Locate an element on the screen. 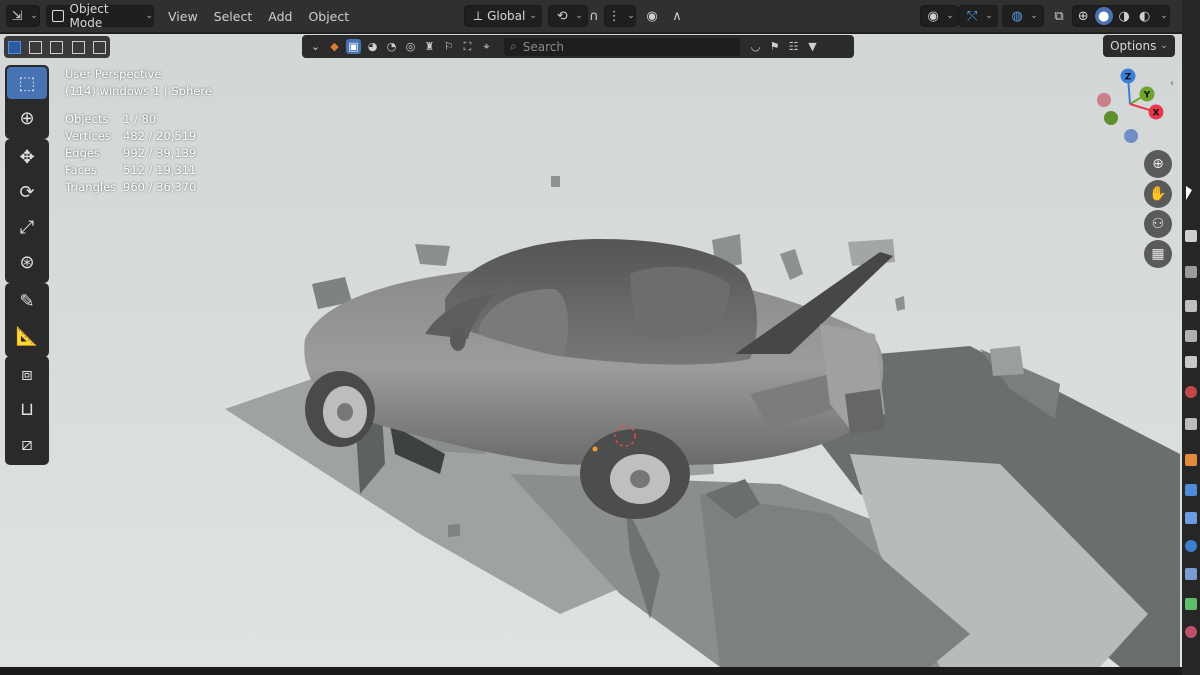  falloff-curve-icon: ∧ is located at coordinates (677, 16).